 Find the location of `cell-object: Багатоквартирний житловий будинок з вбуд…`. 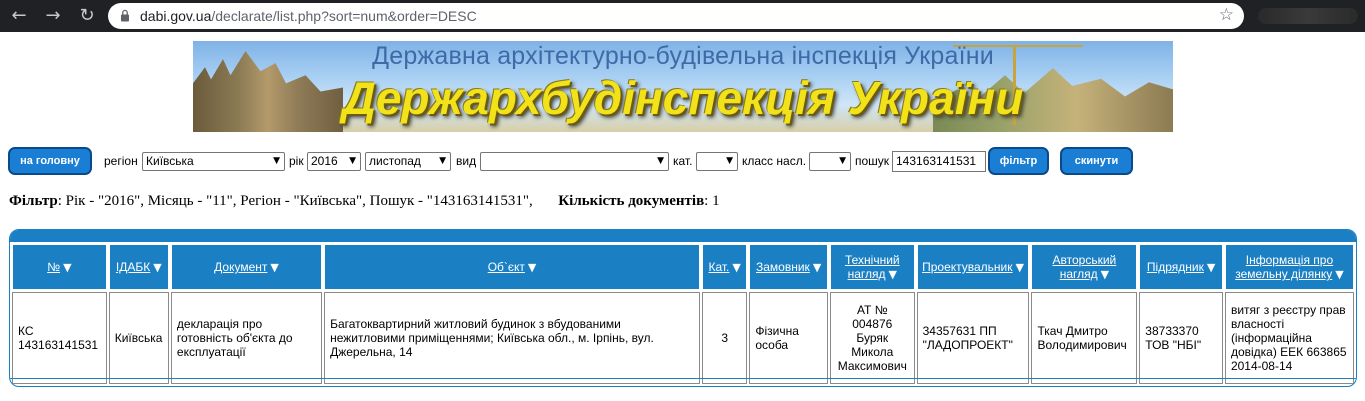

cell-object: Багатоквартирний житловий будинок з вбуд… is located at coordinates (512, 338).